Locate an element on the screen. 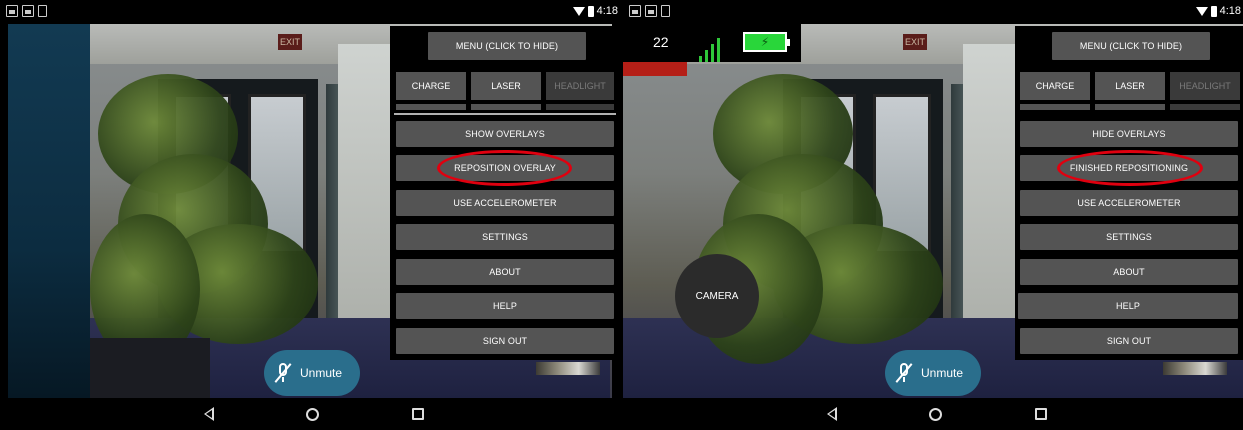  charging-bolt-icon: ⚡ is located at coordinates (765, 42).